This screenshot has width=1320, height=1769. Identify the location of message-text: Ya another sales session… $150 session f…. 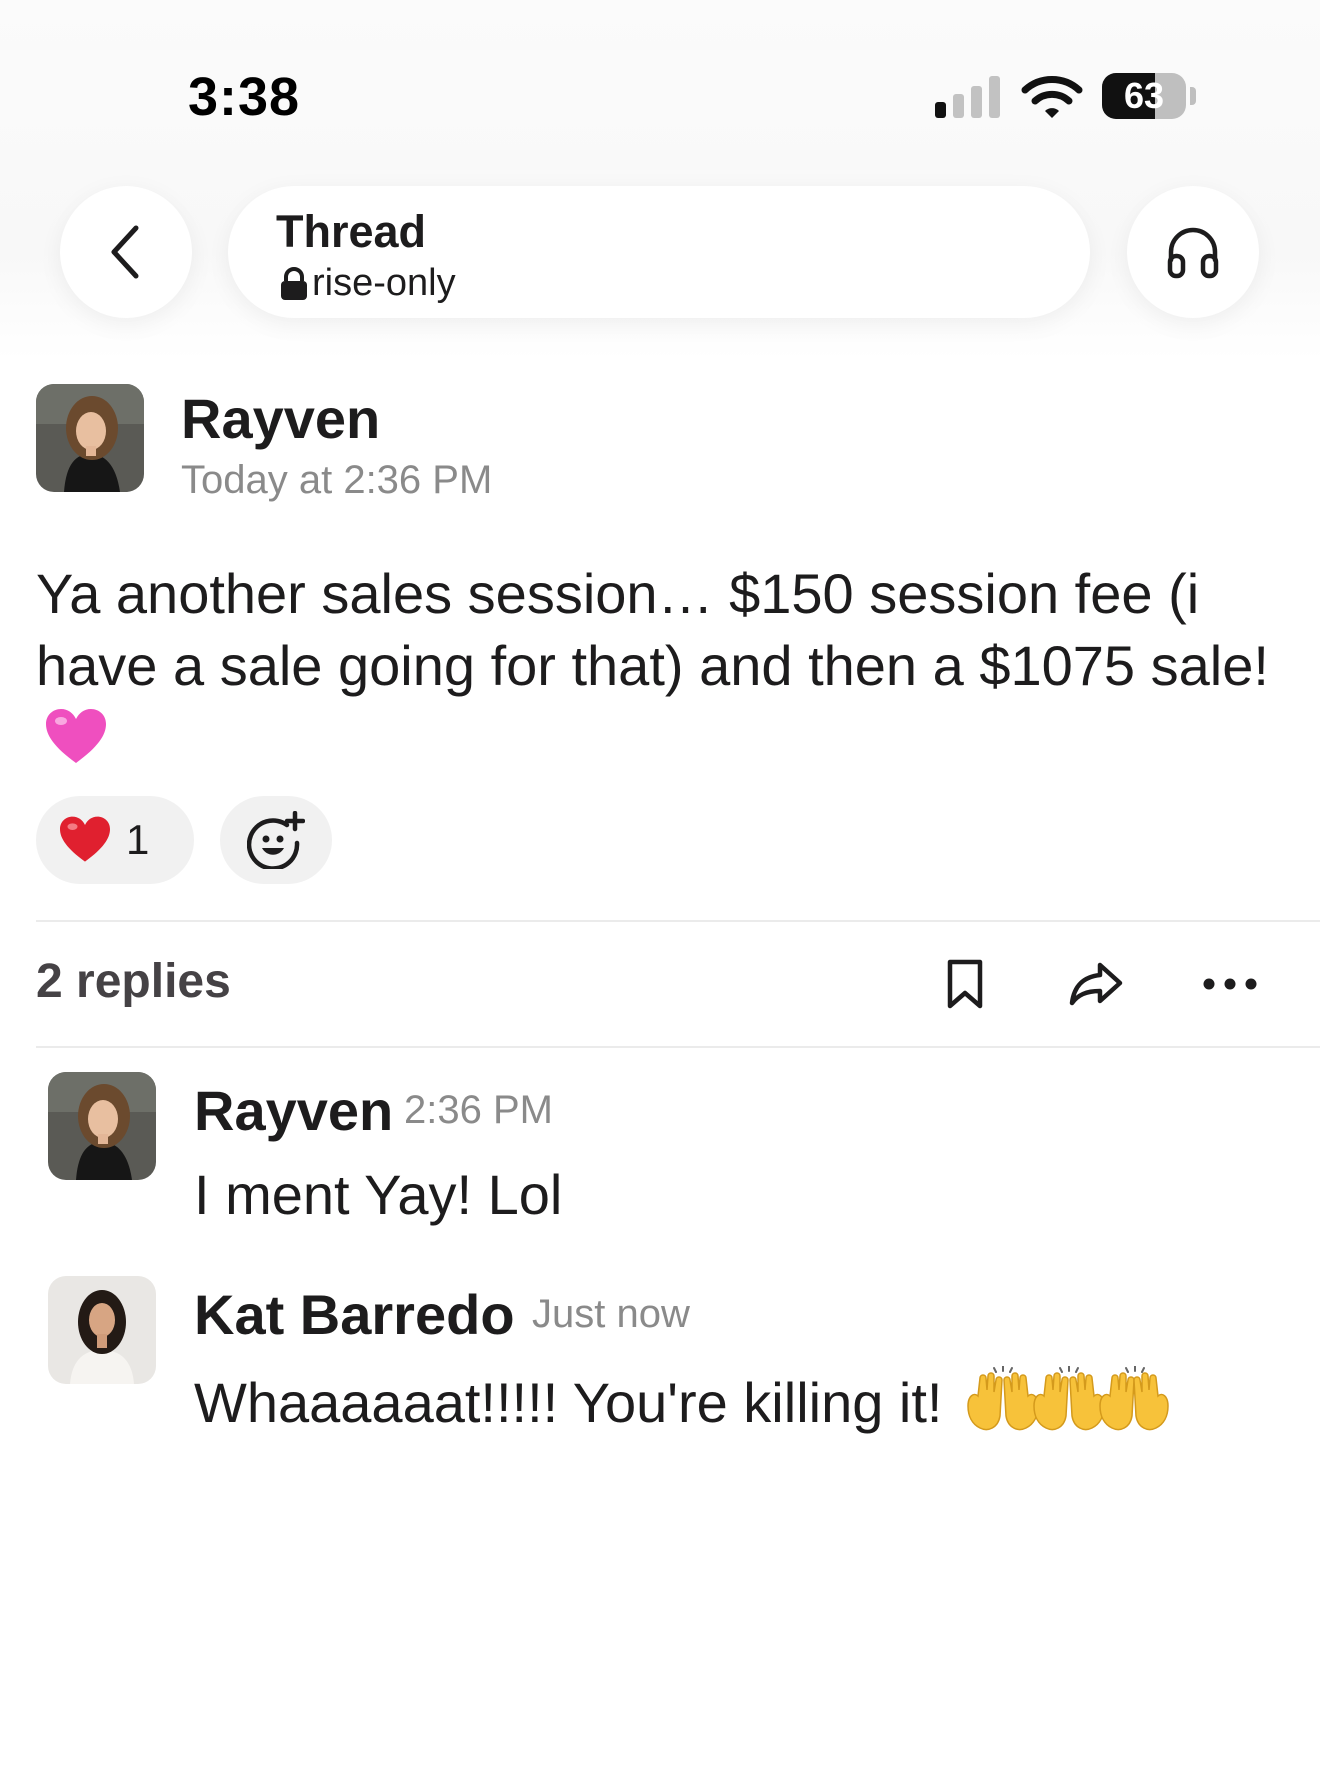
(652, 629).